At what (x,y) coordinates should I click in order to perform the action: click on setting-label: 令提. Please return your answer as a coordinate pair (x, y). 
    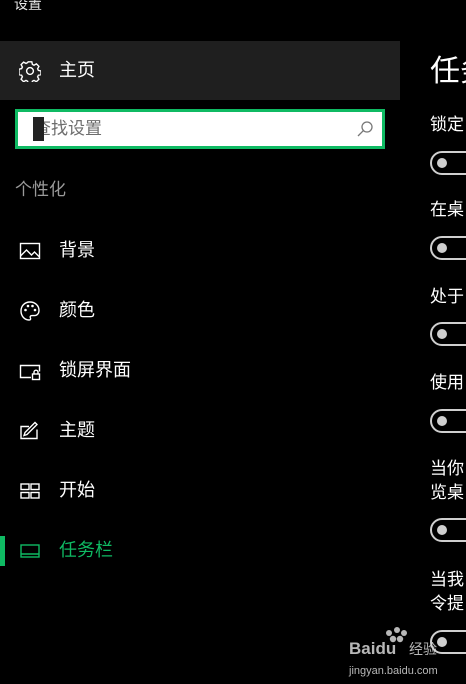
    Looking at the image, I should click on (447, 604).